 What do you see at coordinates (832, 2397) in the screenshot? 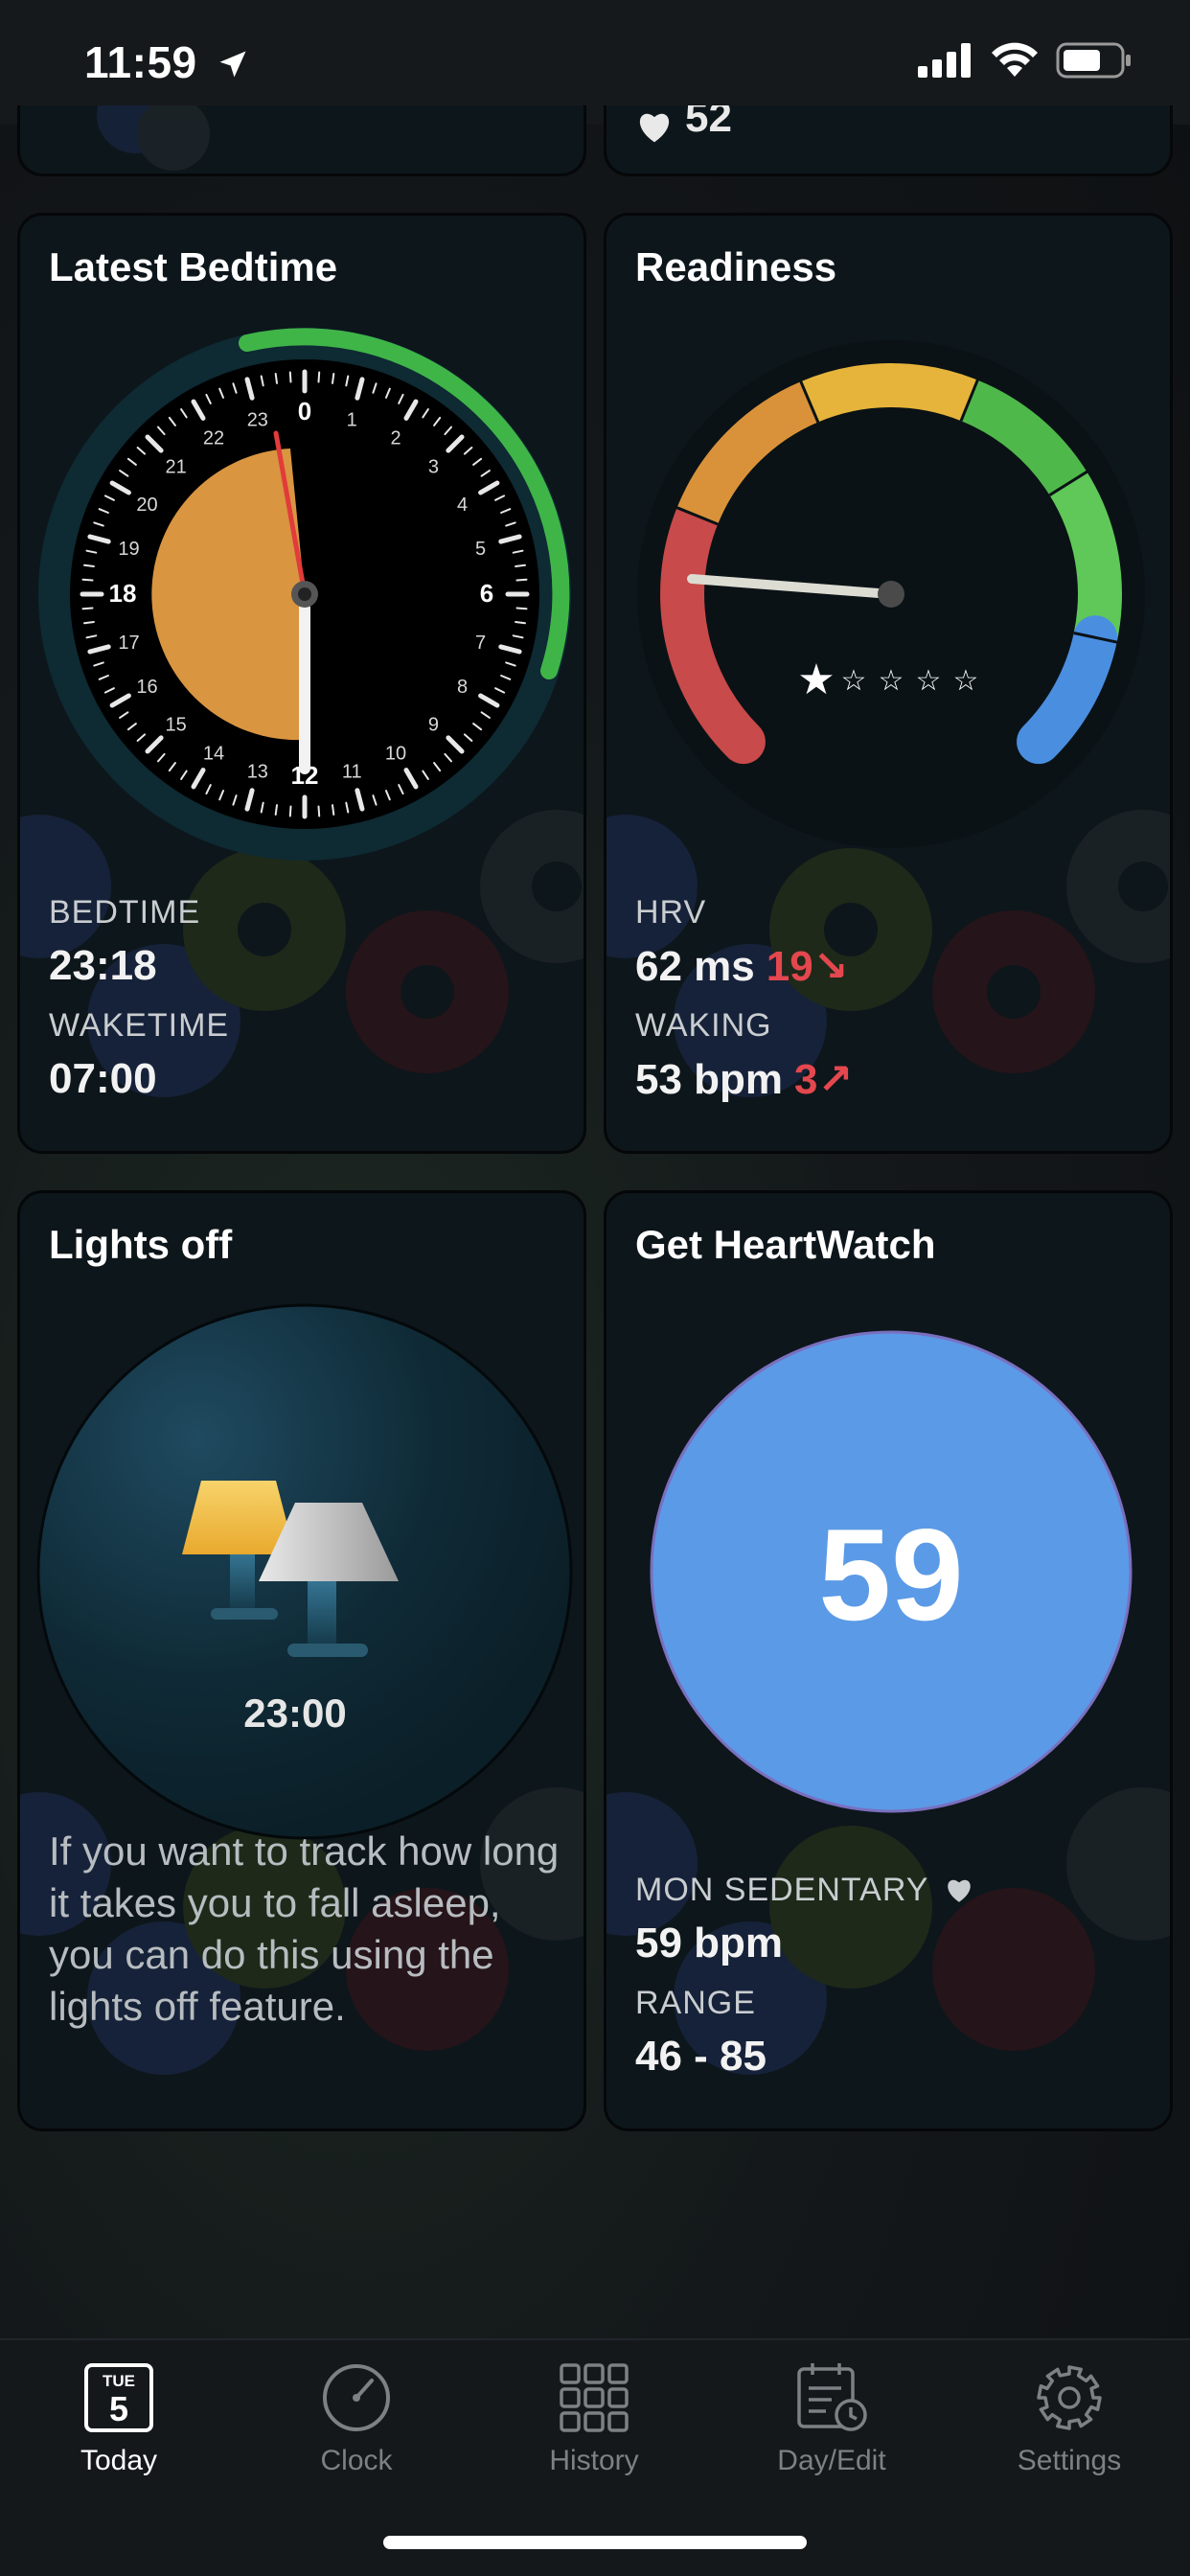
I see `calendar-clock-icon` at bounding box center [832, 2397].